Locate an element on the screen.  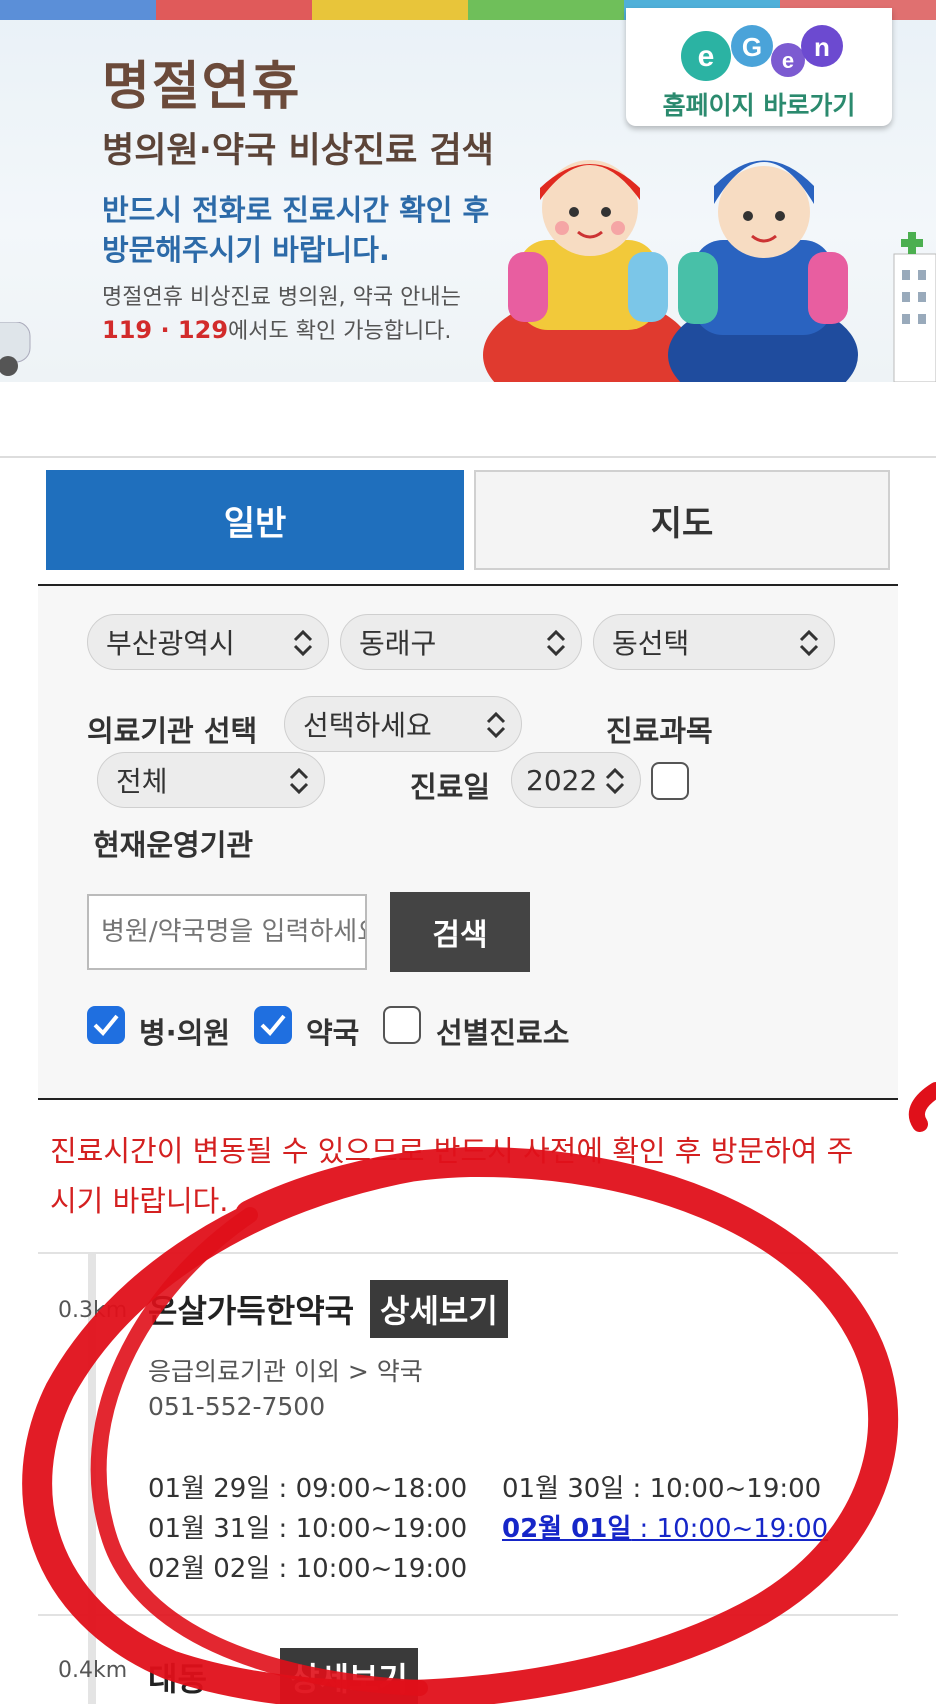
clinic-checkbox-label: 병·의원 is located at coordinates (185, 1033).